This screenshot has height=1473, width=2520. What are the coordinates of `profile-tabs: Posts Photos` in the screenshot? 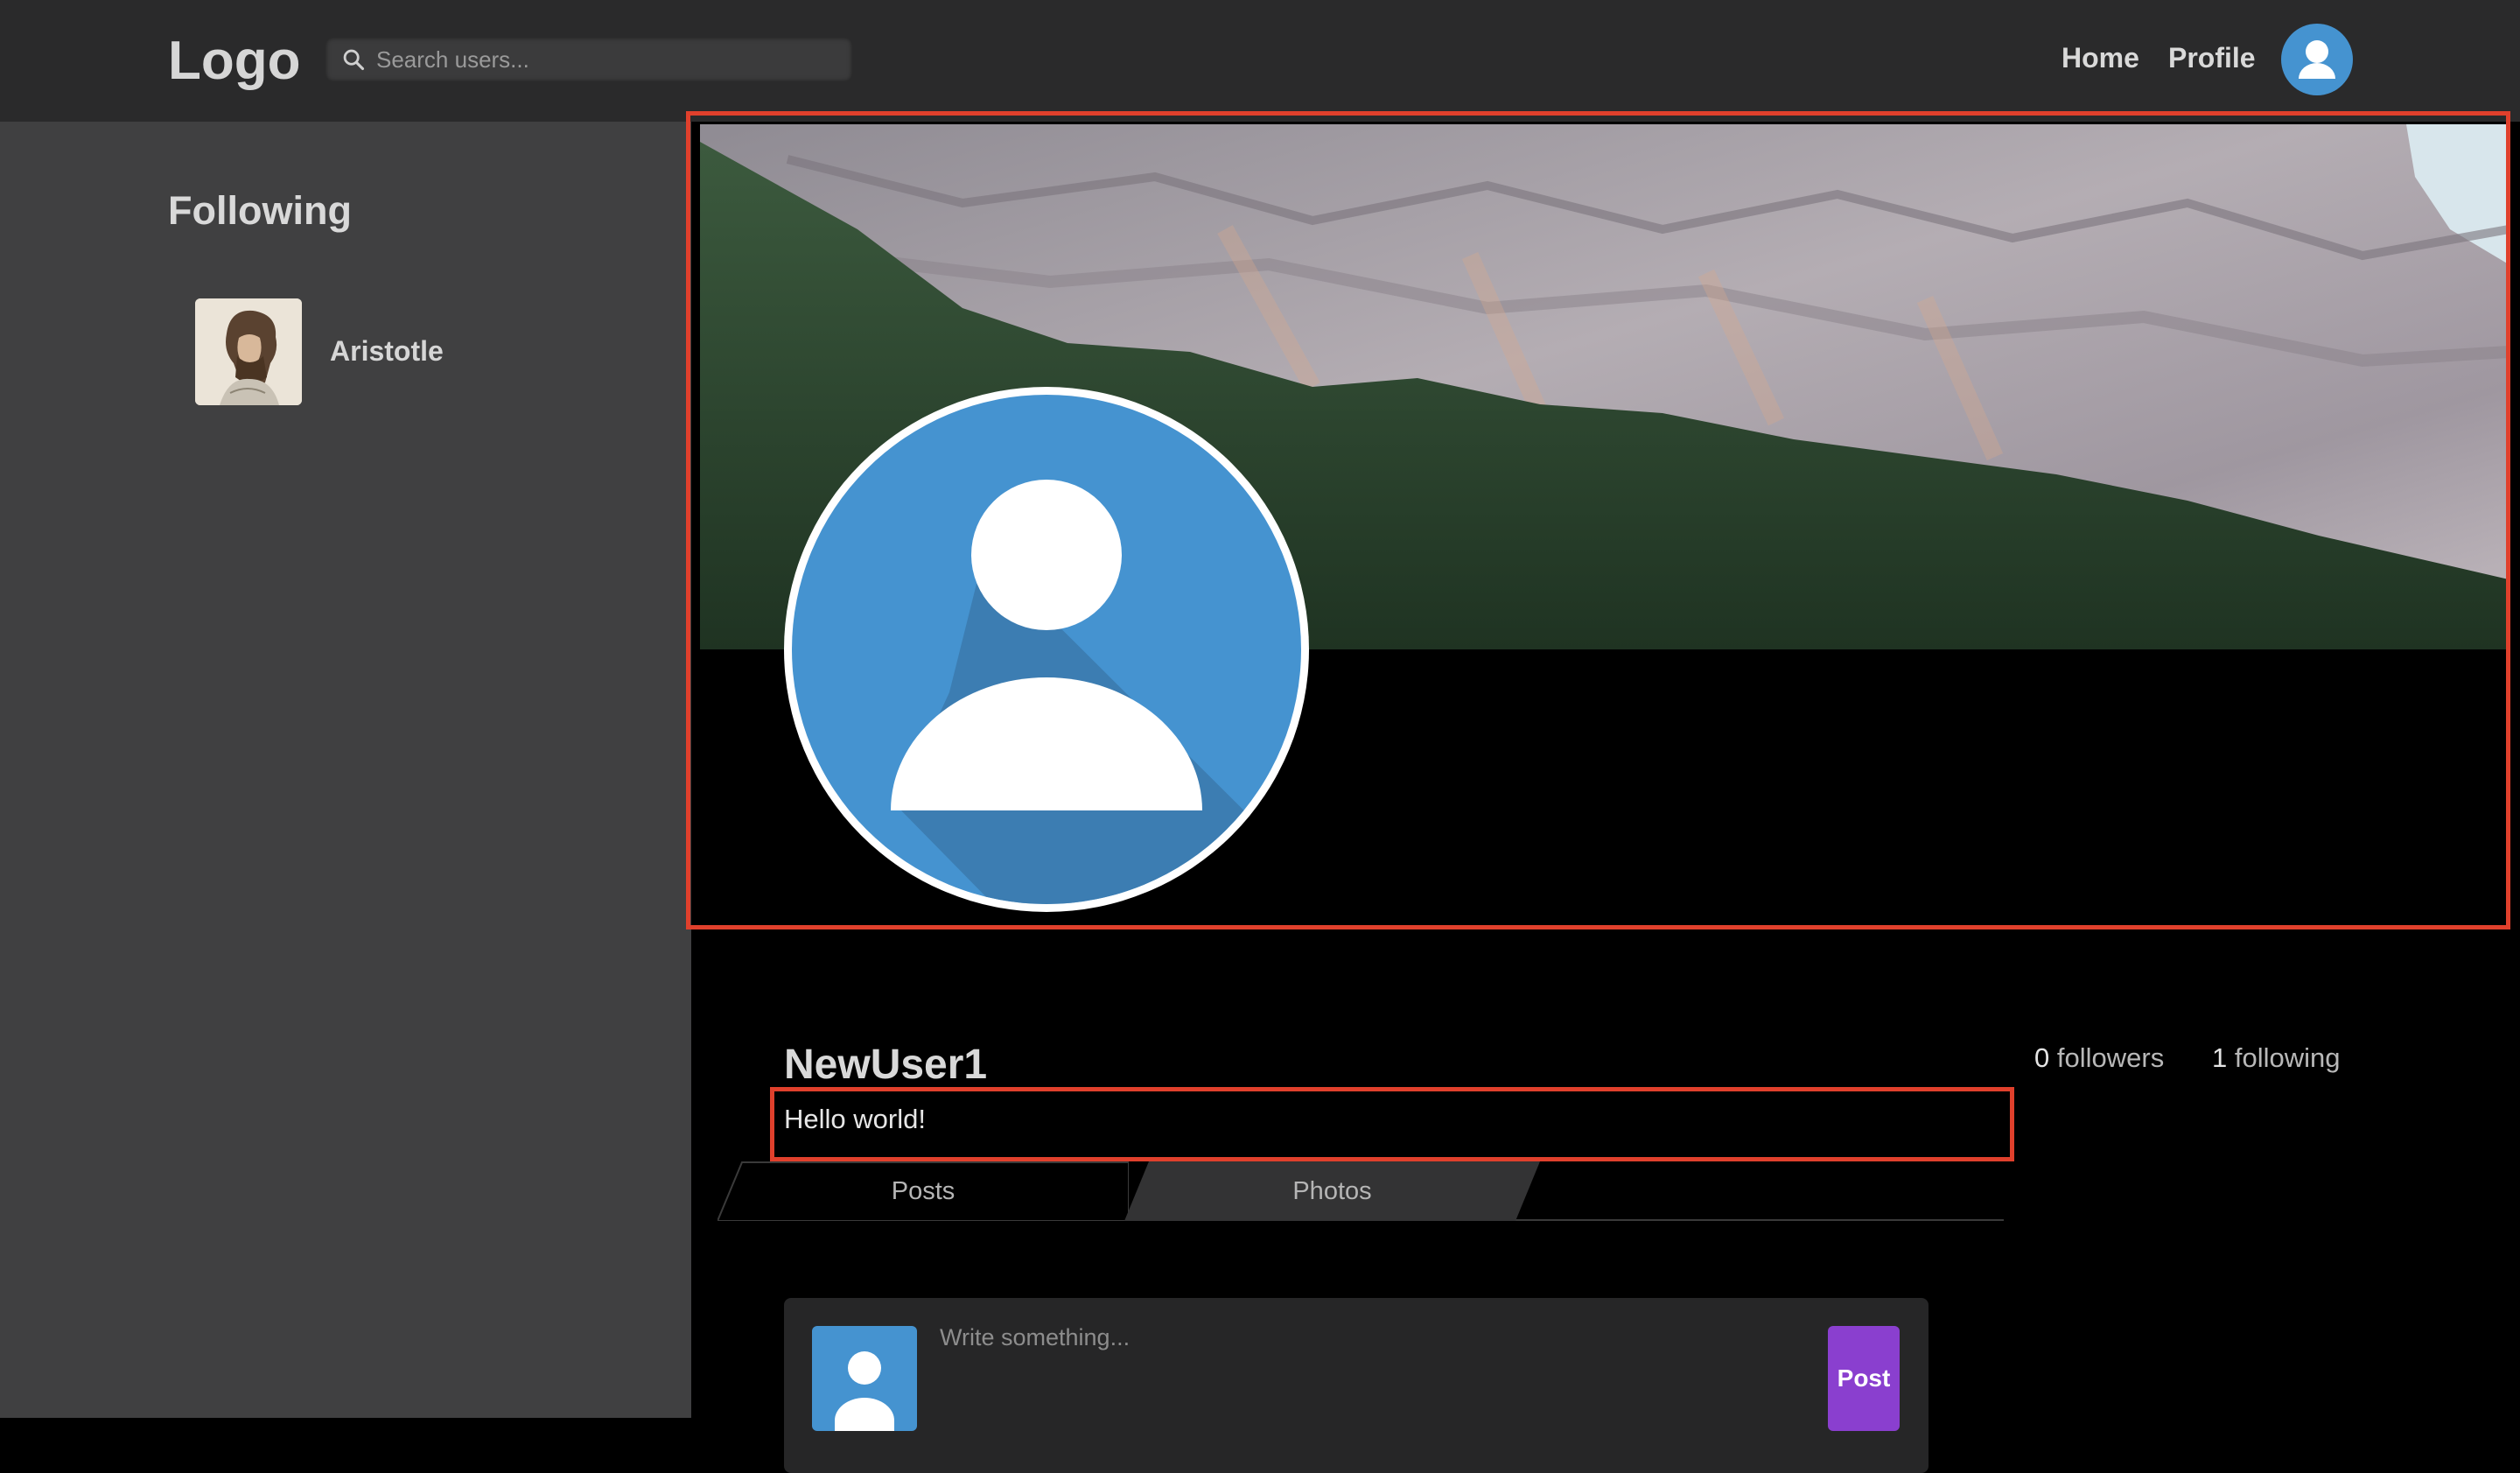 It's located at (1361, 1191).